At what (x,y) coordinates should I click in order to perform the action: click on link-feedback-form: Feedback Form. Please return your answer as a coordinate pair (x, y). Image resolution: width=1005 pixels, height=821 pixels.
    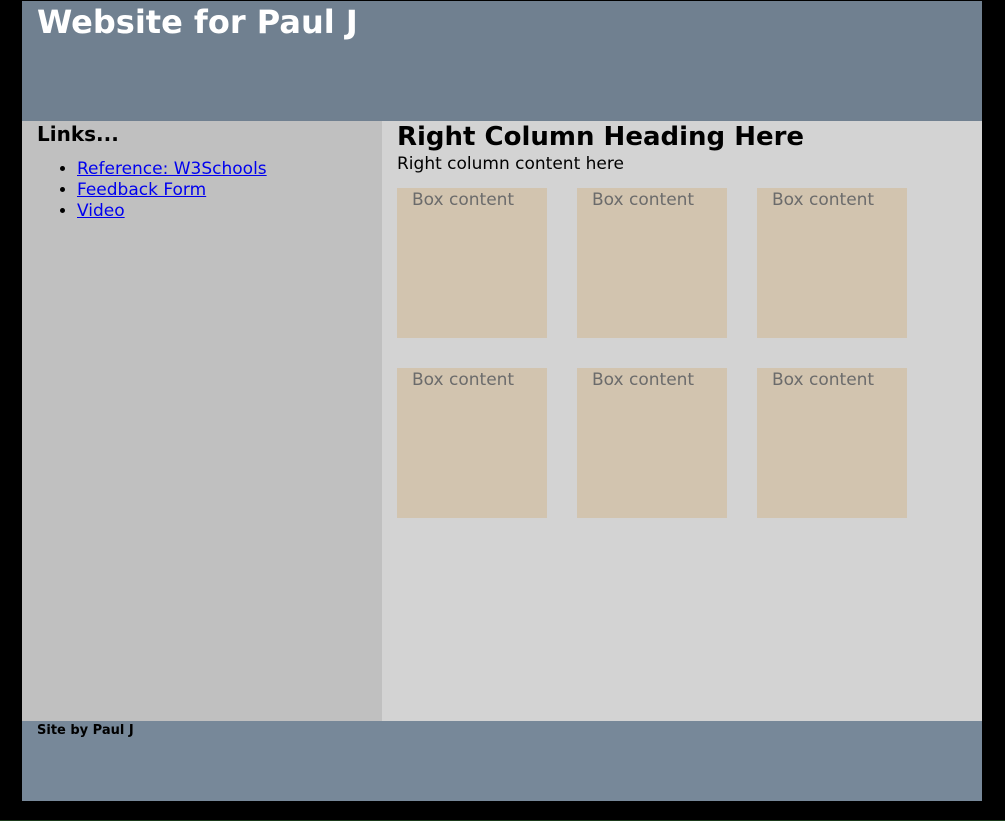
    Looking at the image, I should click on (141, 190).